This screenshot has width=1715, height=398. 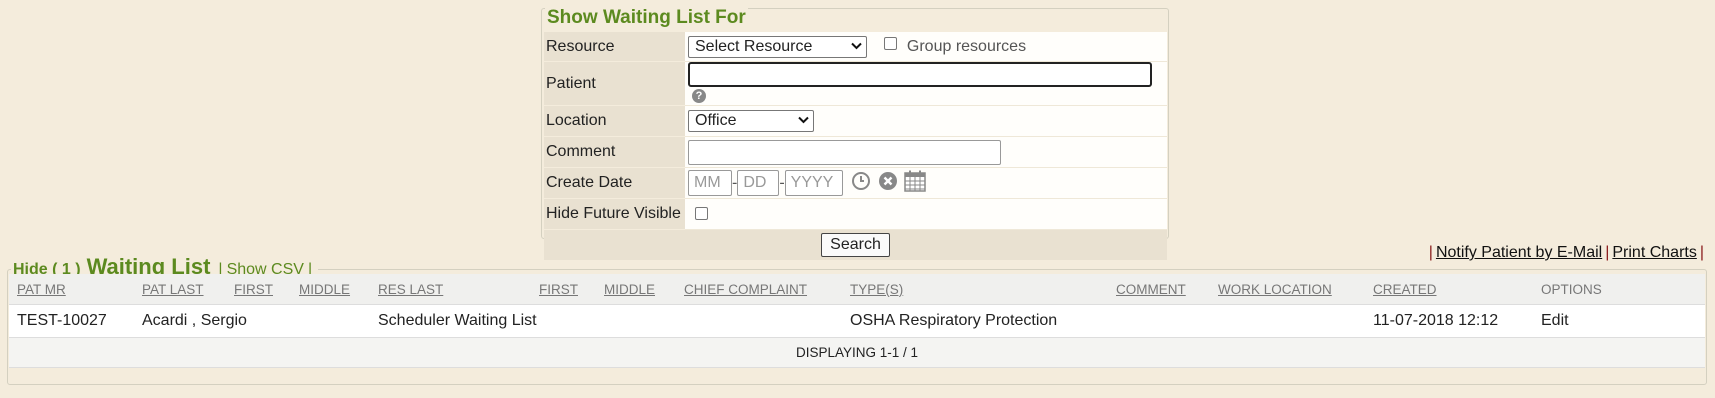 I want to click on comment-label: Comment, so click(x=614, y=152).